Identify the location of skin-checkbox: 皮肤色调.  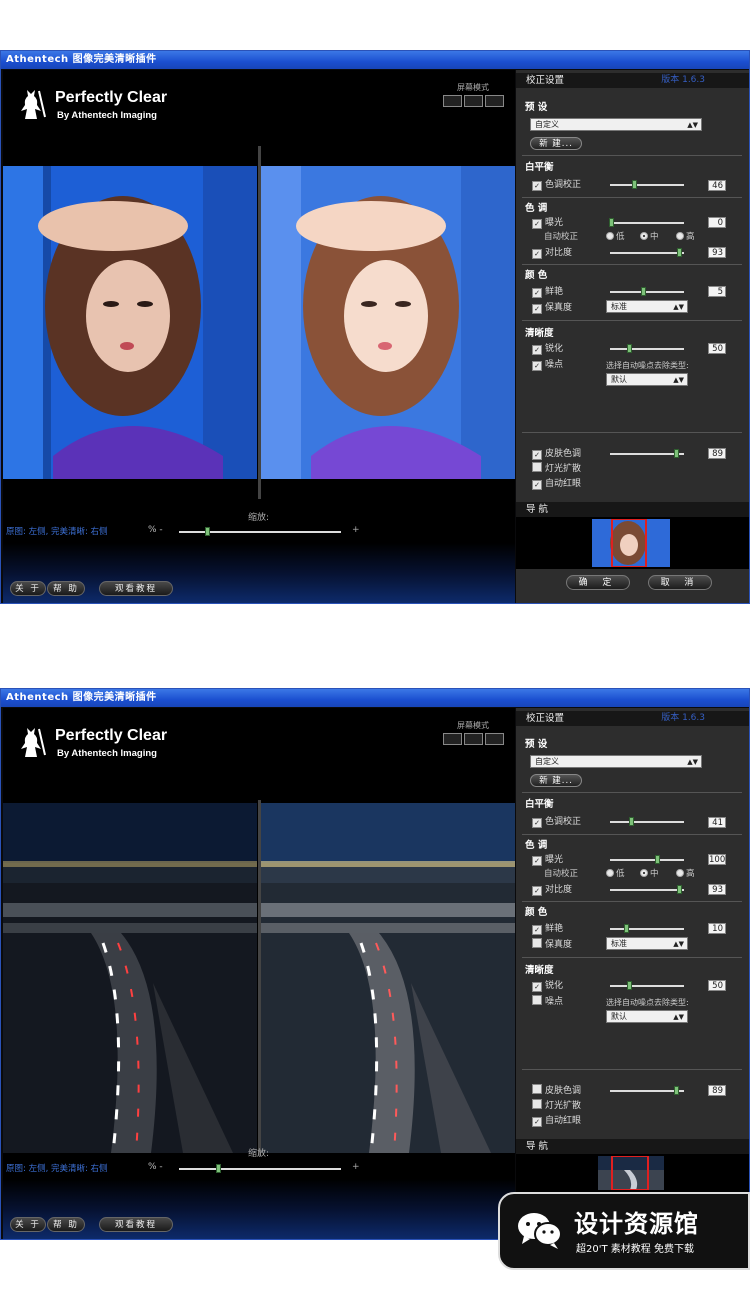
(556, 1089).